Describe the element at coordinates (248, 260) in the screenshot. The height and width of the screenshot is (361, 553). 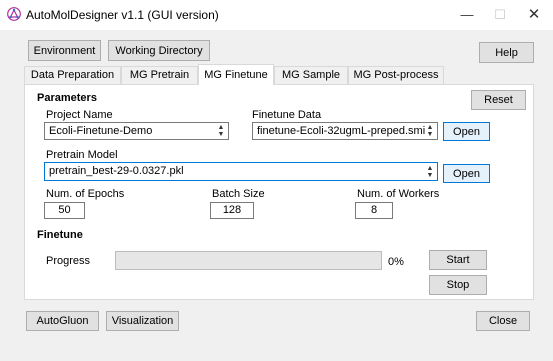
I see `progress-bar` at that location.